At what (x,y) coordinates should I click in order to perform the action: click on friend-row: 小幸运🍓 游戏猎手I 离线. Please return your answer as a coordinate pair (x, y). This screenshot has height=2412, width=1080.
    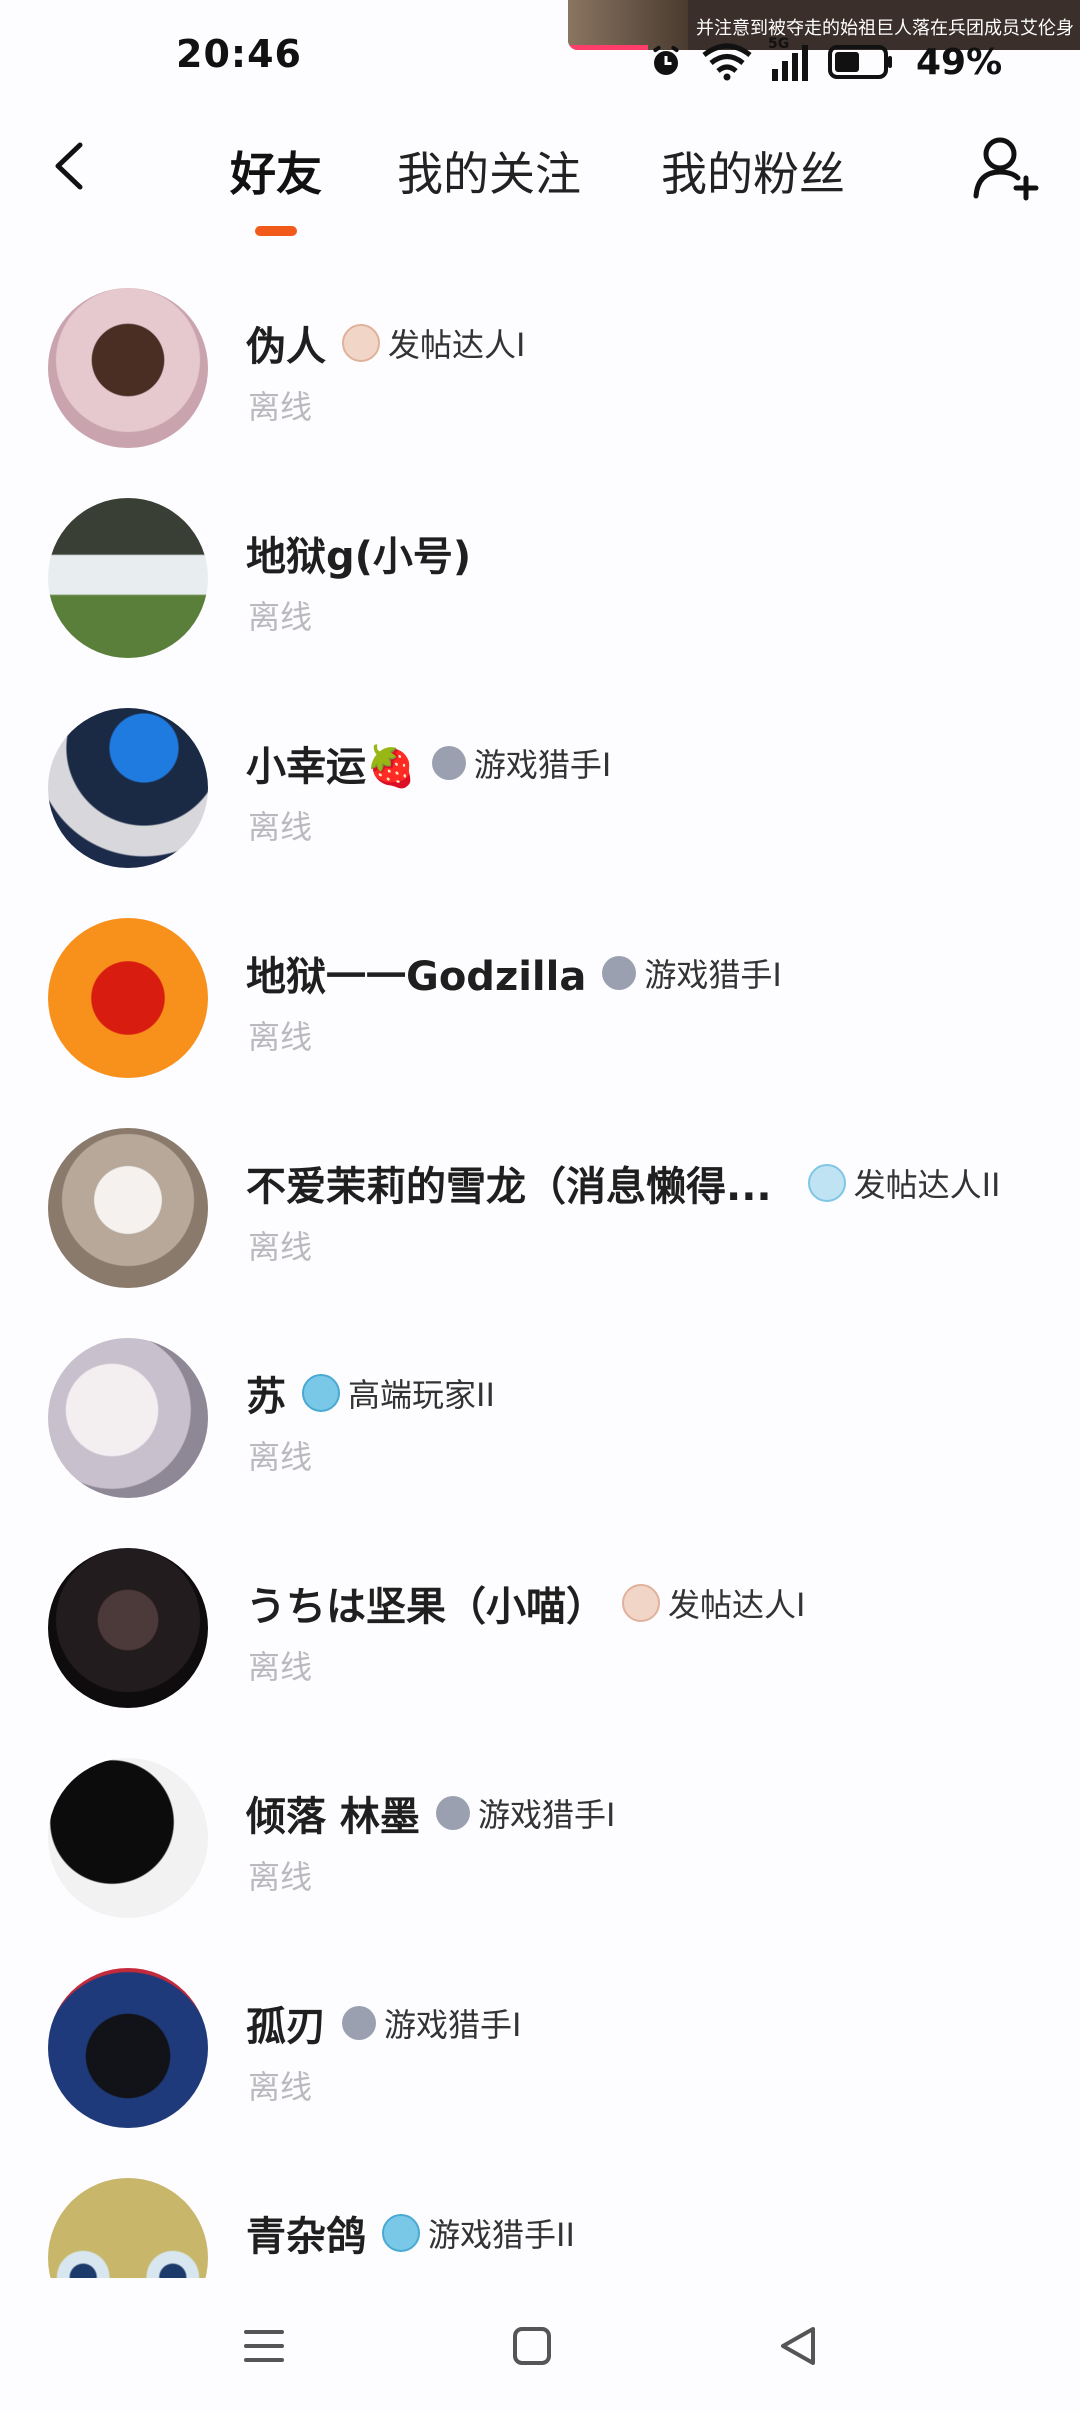
    Looking at the image, I should click on (540, 787).